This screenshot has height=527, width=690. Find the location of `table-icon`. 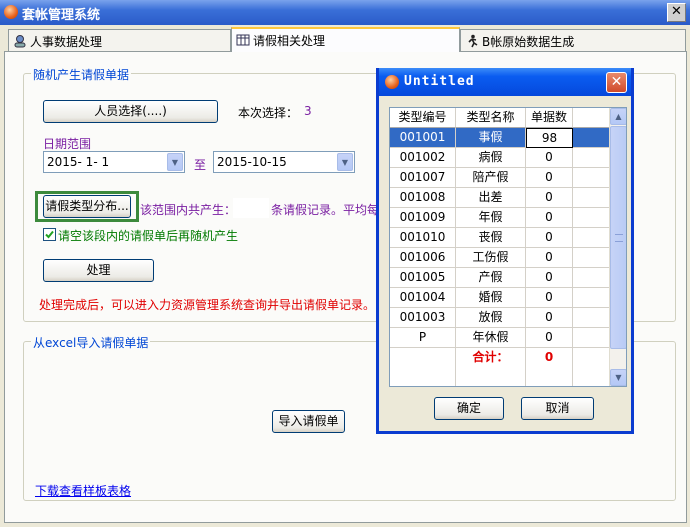

table-icon is located at coordinates (243, 40).